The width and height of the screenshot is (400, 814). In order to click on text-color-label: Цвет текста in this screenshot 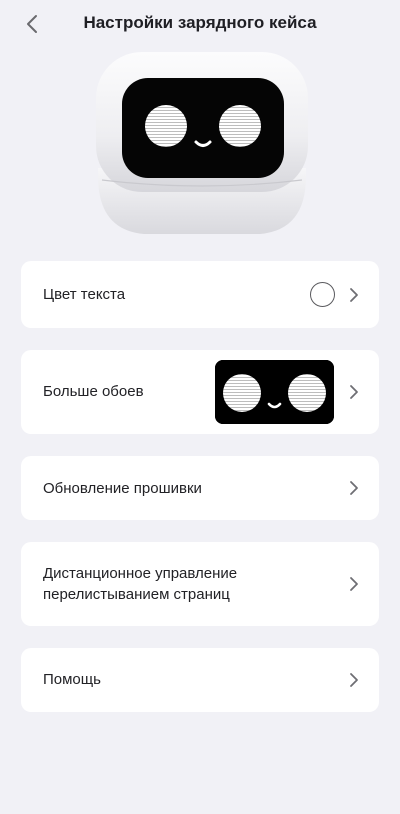, I will do `click(84, 294)`.